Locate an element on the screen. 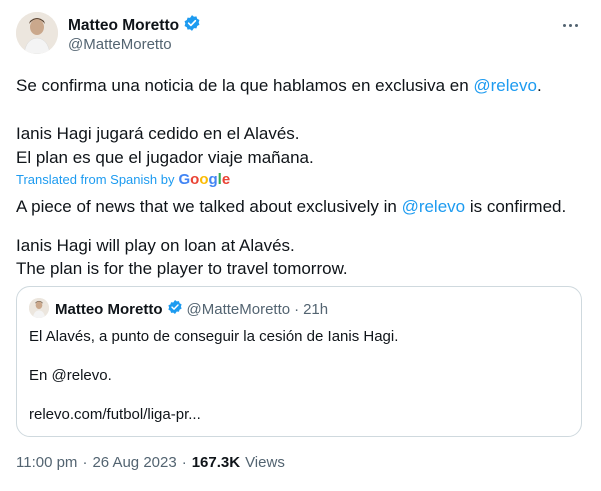  author-handle: @MatteMoretto is located at coordinates (120, 44).